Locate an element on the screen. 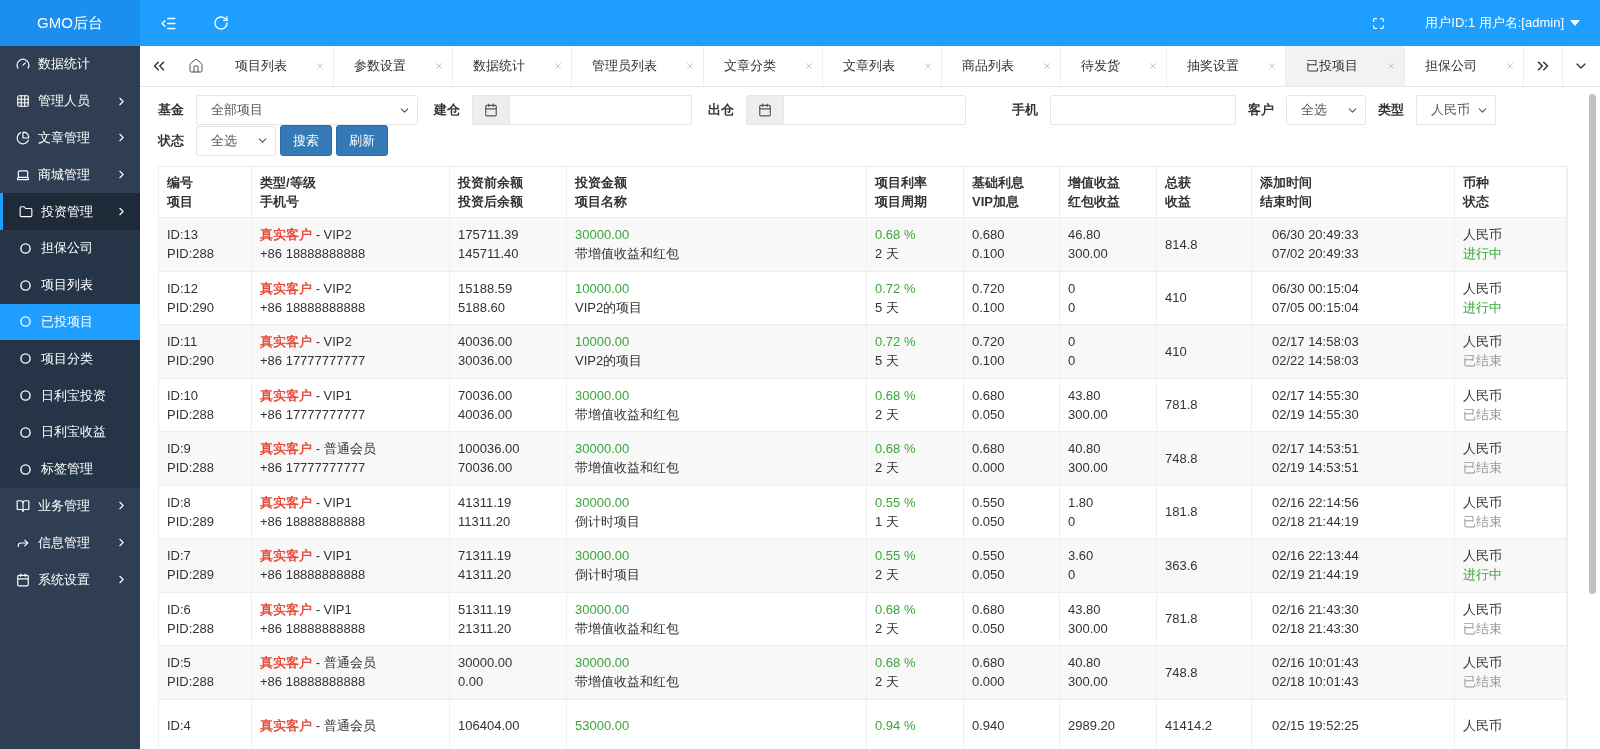 Image resolution: width=1600 pixels, height=749 pixels. sidebar-item: 商城管理 is located at coordinates (70, 175).